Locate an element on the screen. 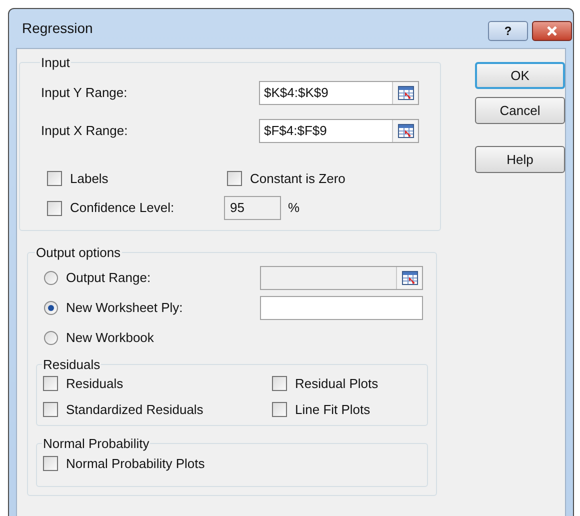 The height and width of the screenshot is (516, 580). checkbox-label: Standardized Residuals is located at coordinates (135, 409).